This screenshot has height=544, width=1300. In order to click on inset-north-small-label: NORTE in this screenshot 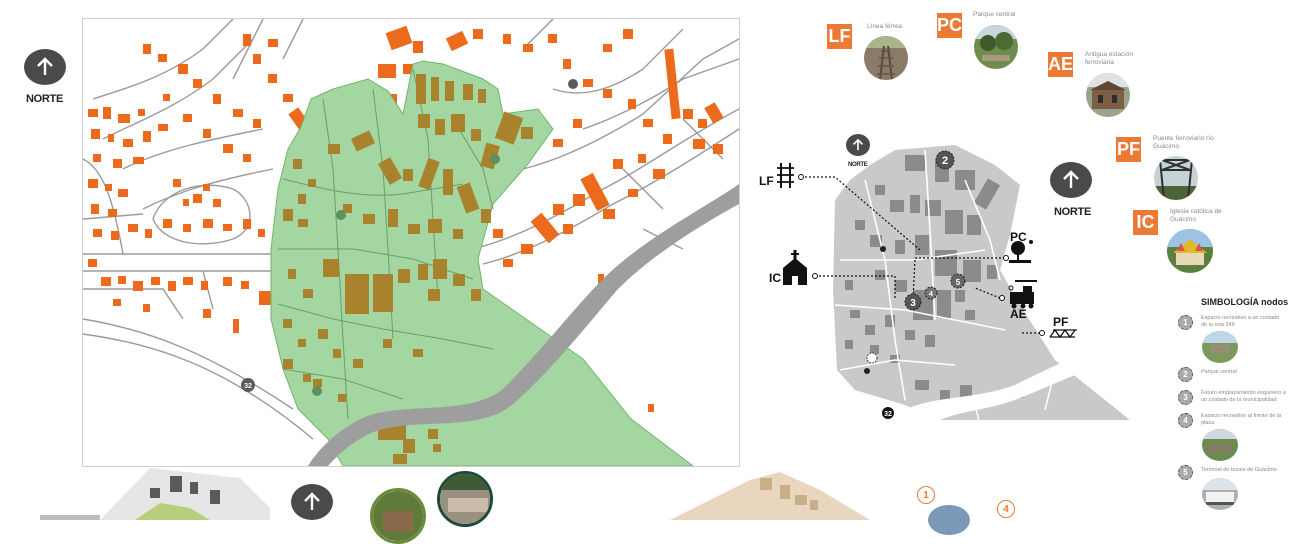, I will do `click(858, 165)`.